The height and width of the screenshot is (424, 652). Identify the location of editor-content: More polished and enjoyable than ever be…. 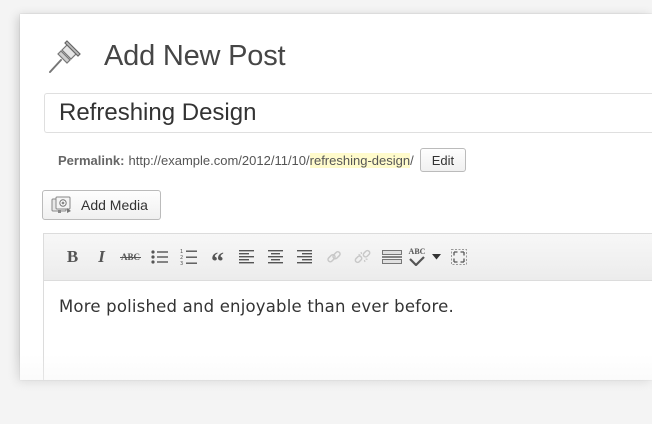
(348, 306).